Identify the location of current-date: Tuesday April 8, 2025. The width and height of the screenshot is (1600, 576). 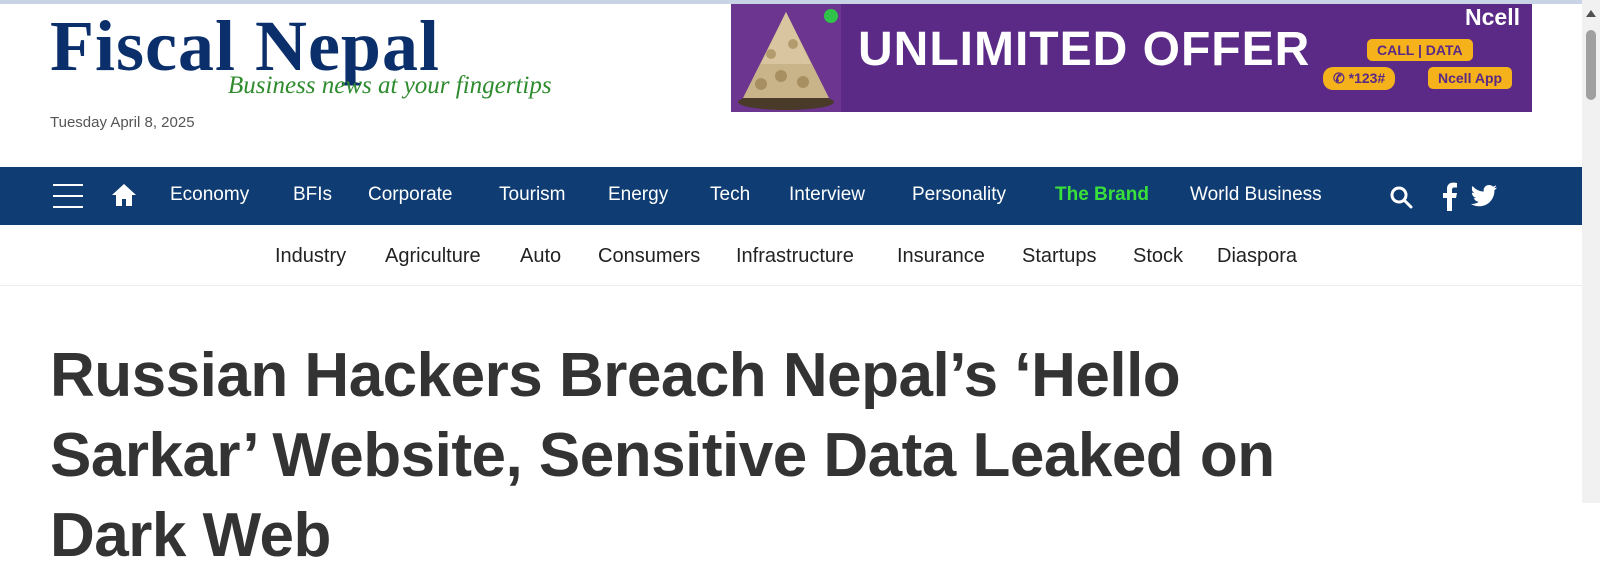
(122, 122).